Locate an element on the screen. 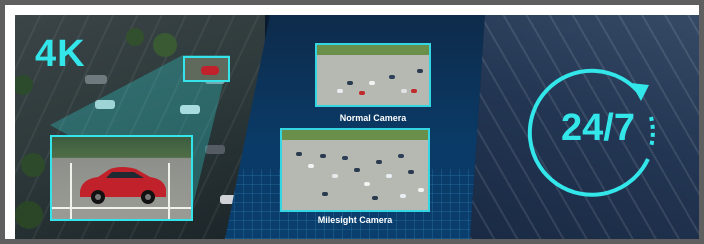  milesight-camera-image is located at coordinates (355, 170).